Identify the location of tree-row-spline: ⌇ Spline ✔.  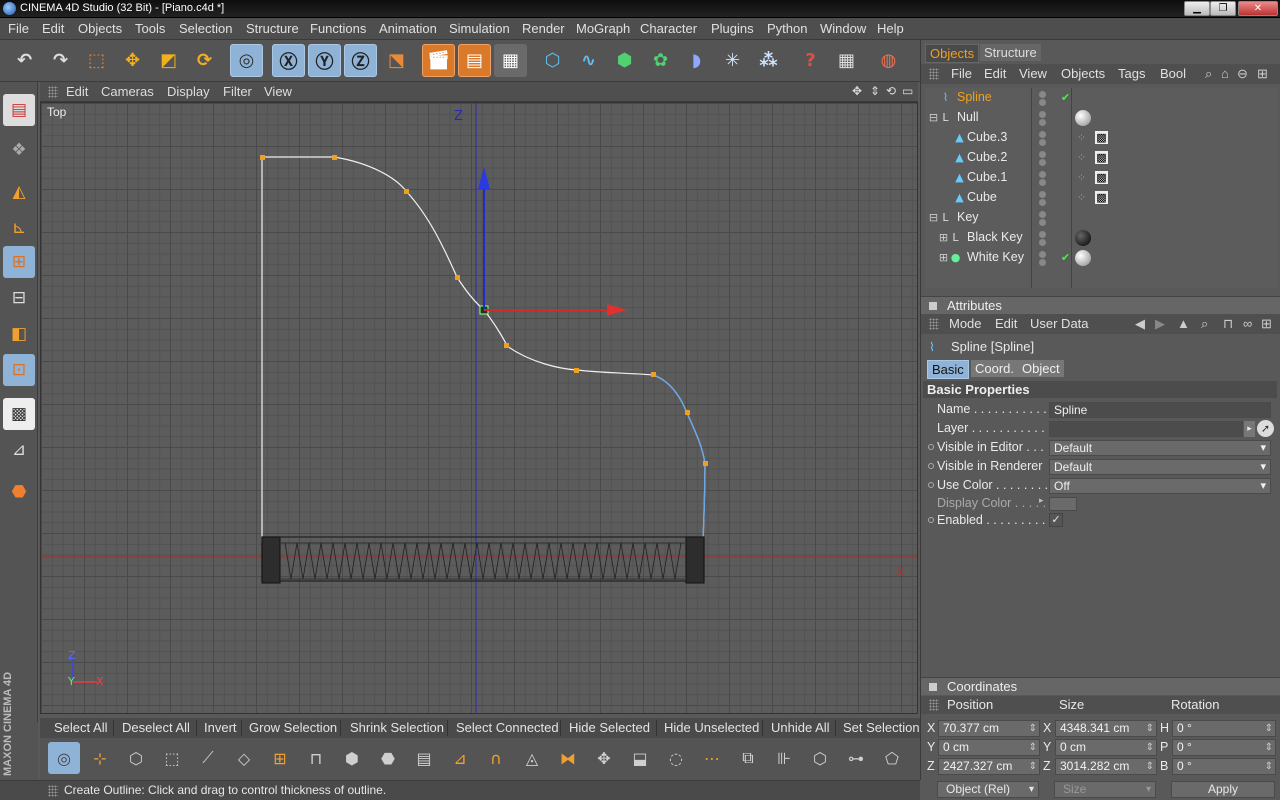
(1101, 98).